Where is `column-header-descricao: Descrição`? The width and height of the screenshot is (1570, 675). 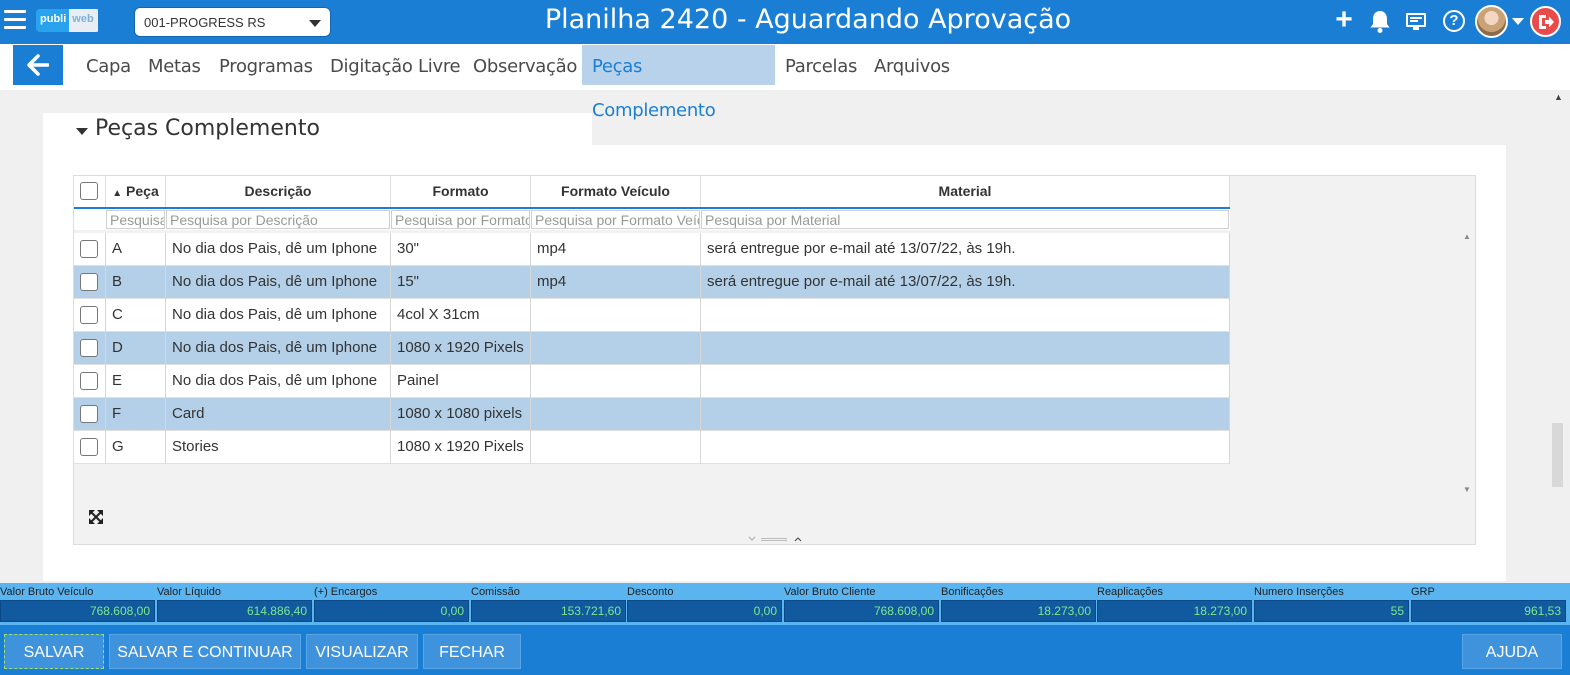
column-header-descricao: Descrição is located at coordinates (278, 191).